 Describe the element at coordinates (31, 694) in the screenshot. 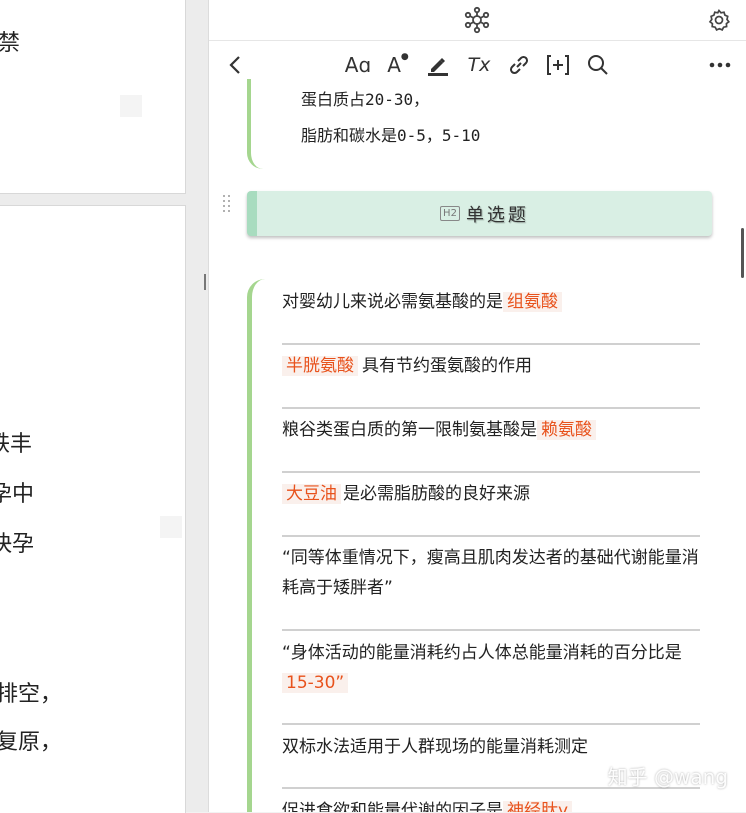

I see `page-text-fragment: 排空，` at that location.